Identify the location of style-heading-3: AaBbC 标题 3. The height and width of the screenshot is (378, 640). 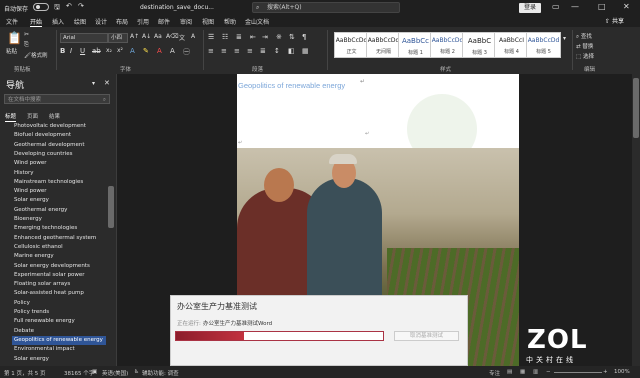
(479, 45).